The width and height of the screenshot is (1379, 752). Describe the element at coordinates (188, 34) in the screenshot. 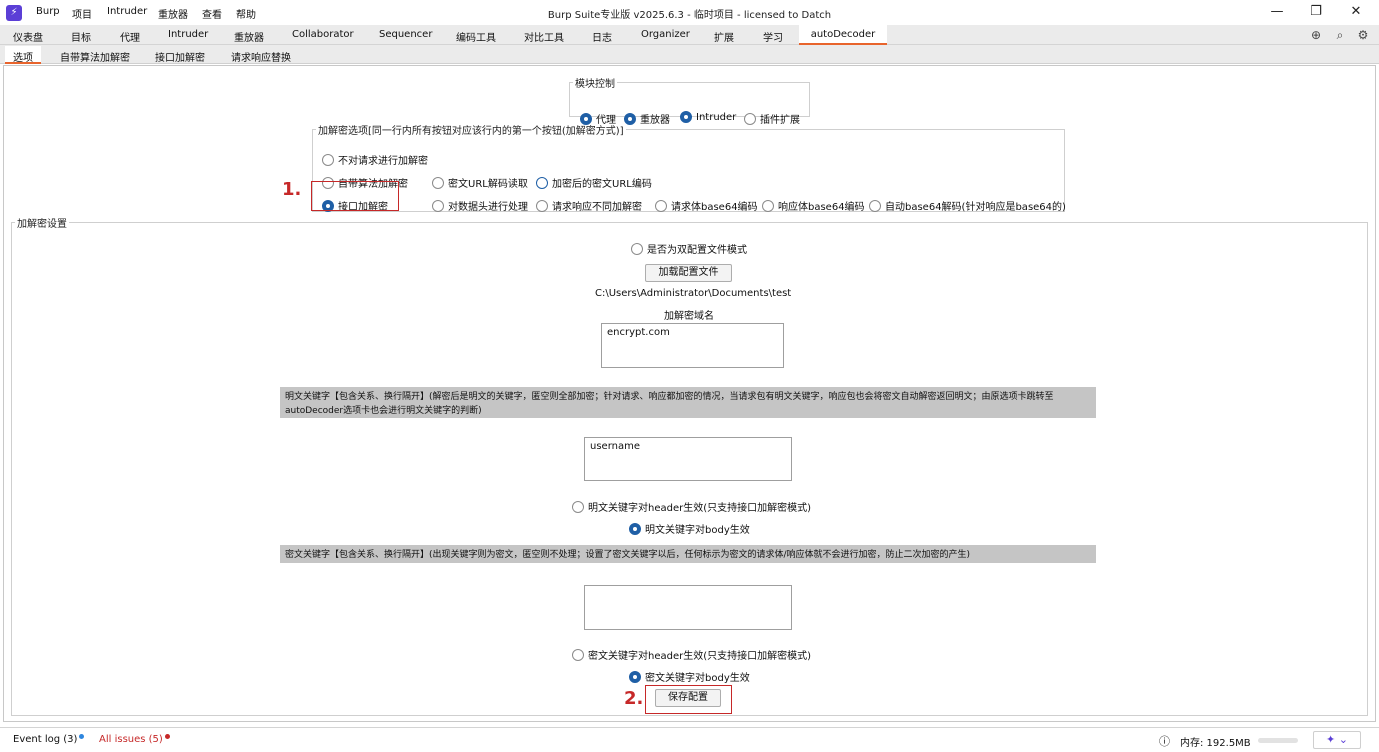

I see `tab-intruder: Intruder` at that location.